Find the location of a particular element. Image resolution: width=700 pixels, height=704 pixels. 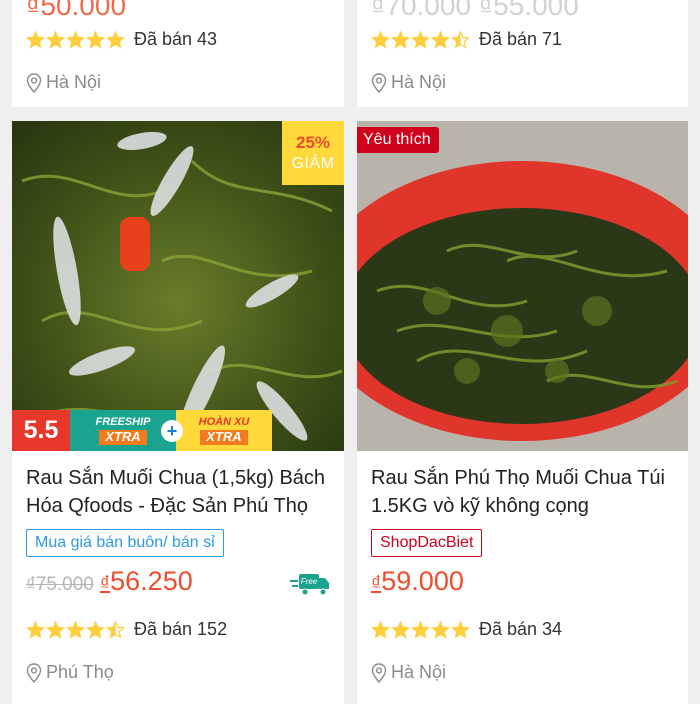

wholesale-tag: Mua giá bán buôn/ bán sỉ is located at coordinates (125, 543).